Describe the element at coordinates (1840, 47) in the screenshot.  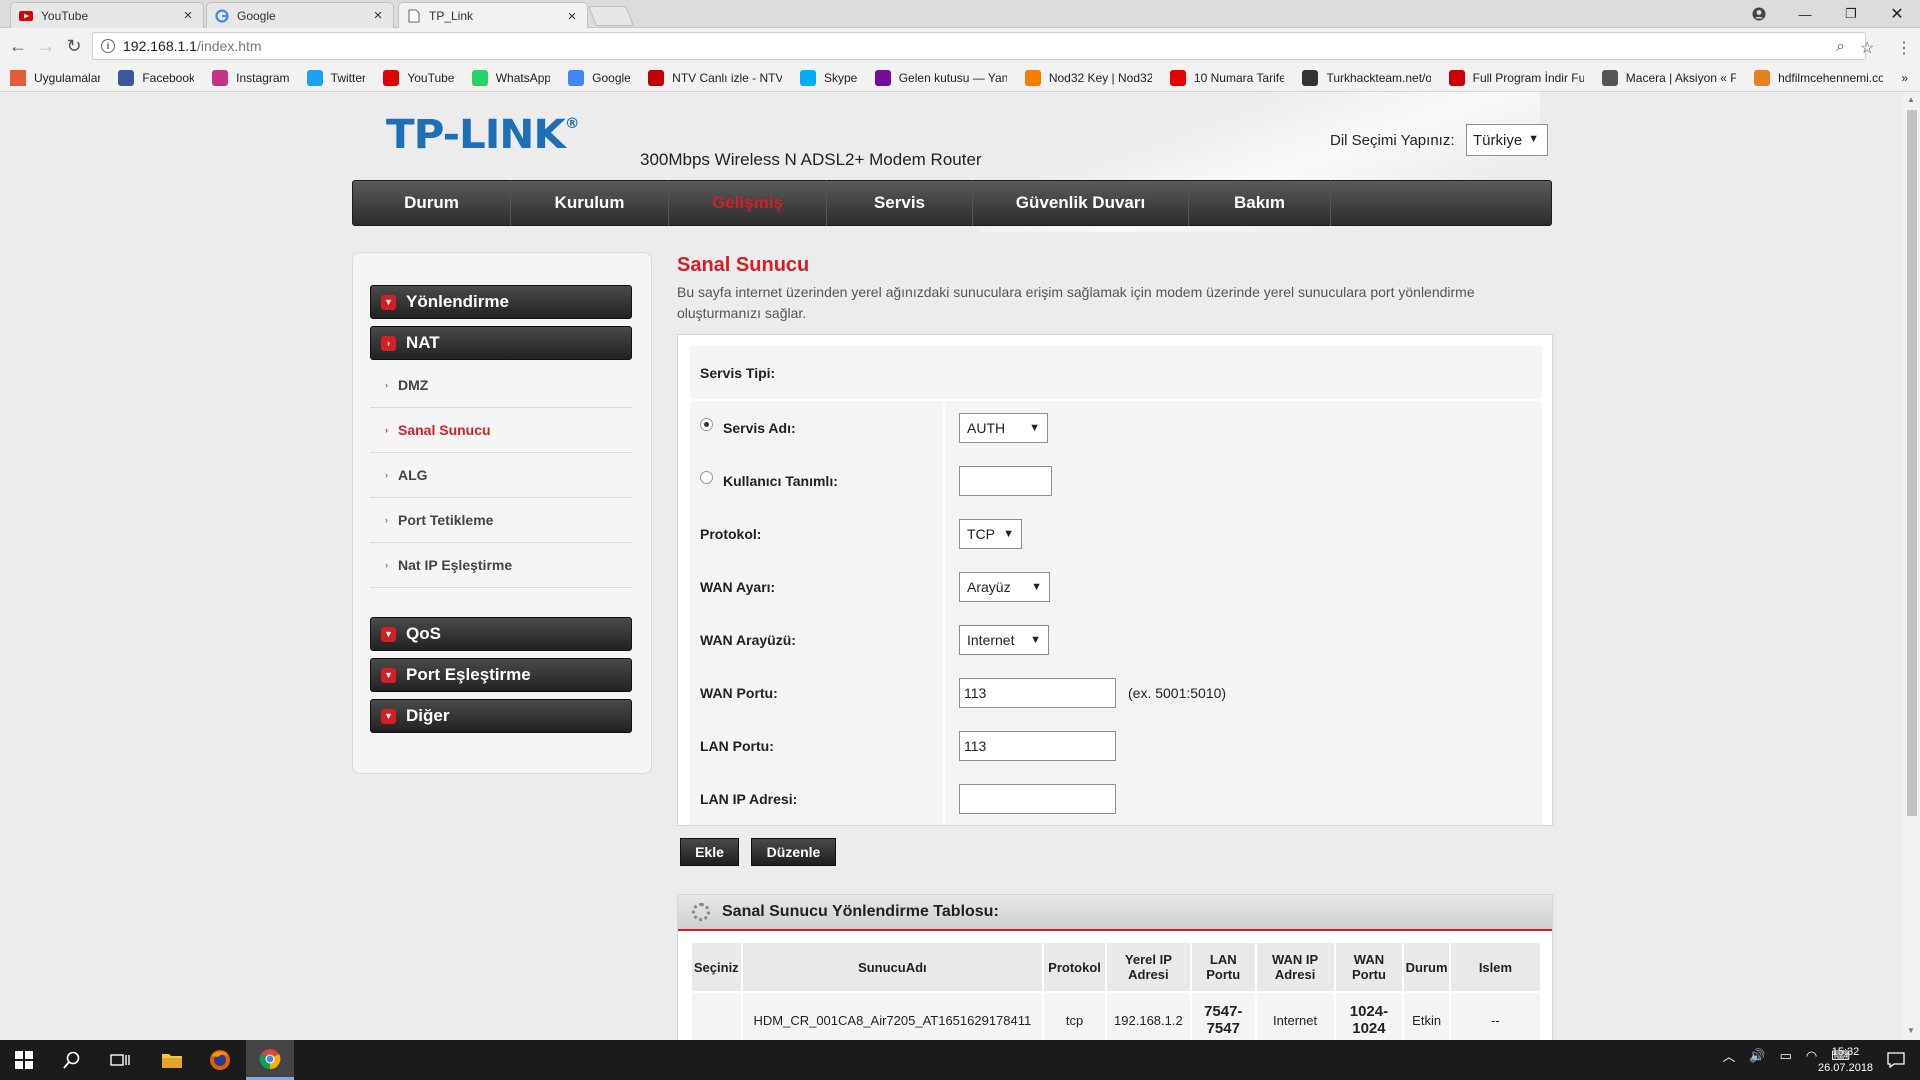
I see `zoom-icon: ⌕` at that location.